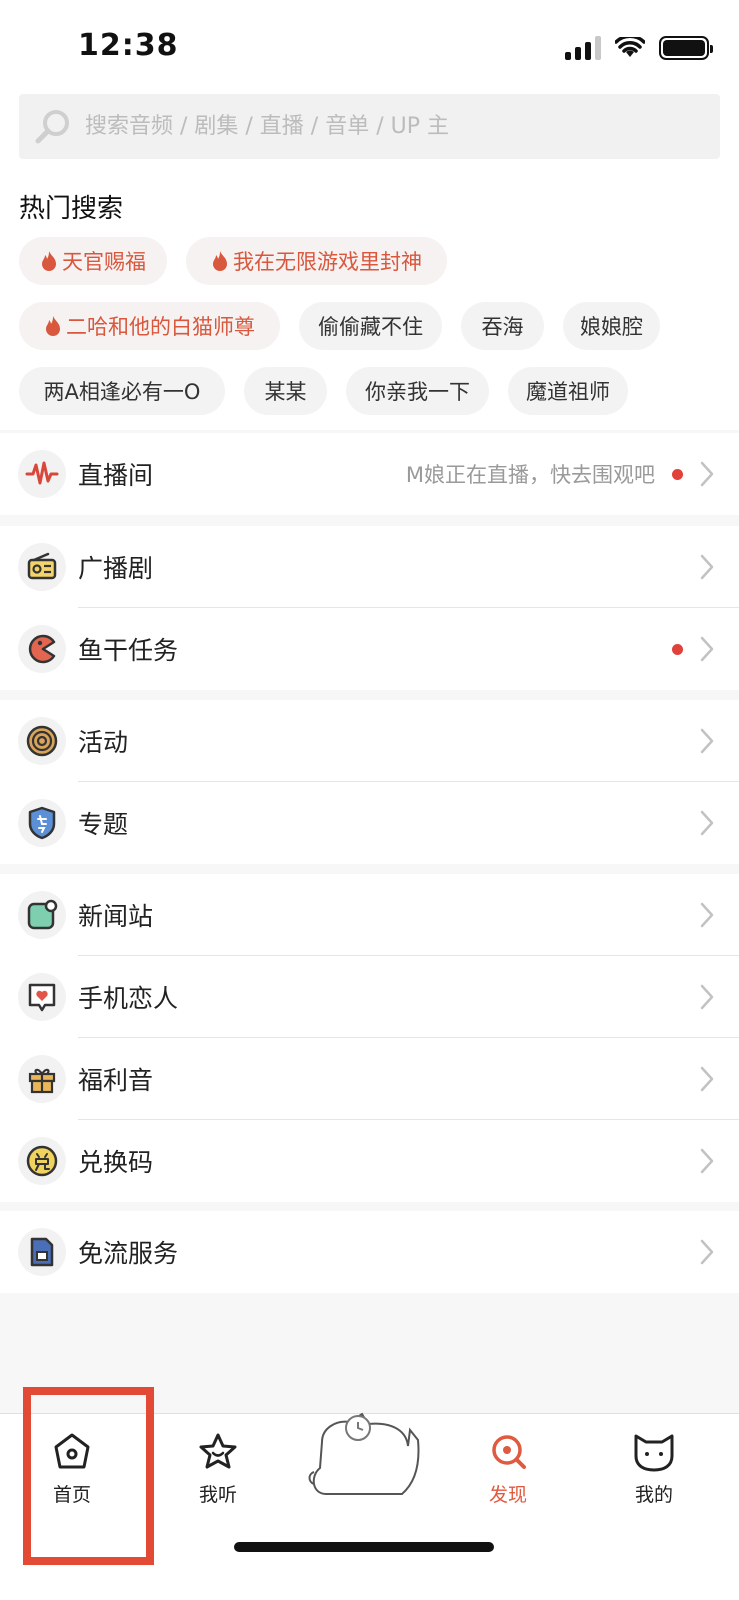  Describe the element at coordinates (128, 998) in the screenshot. I see `menu-label: 手机恋人` at that location.